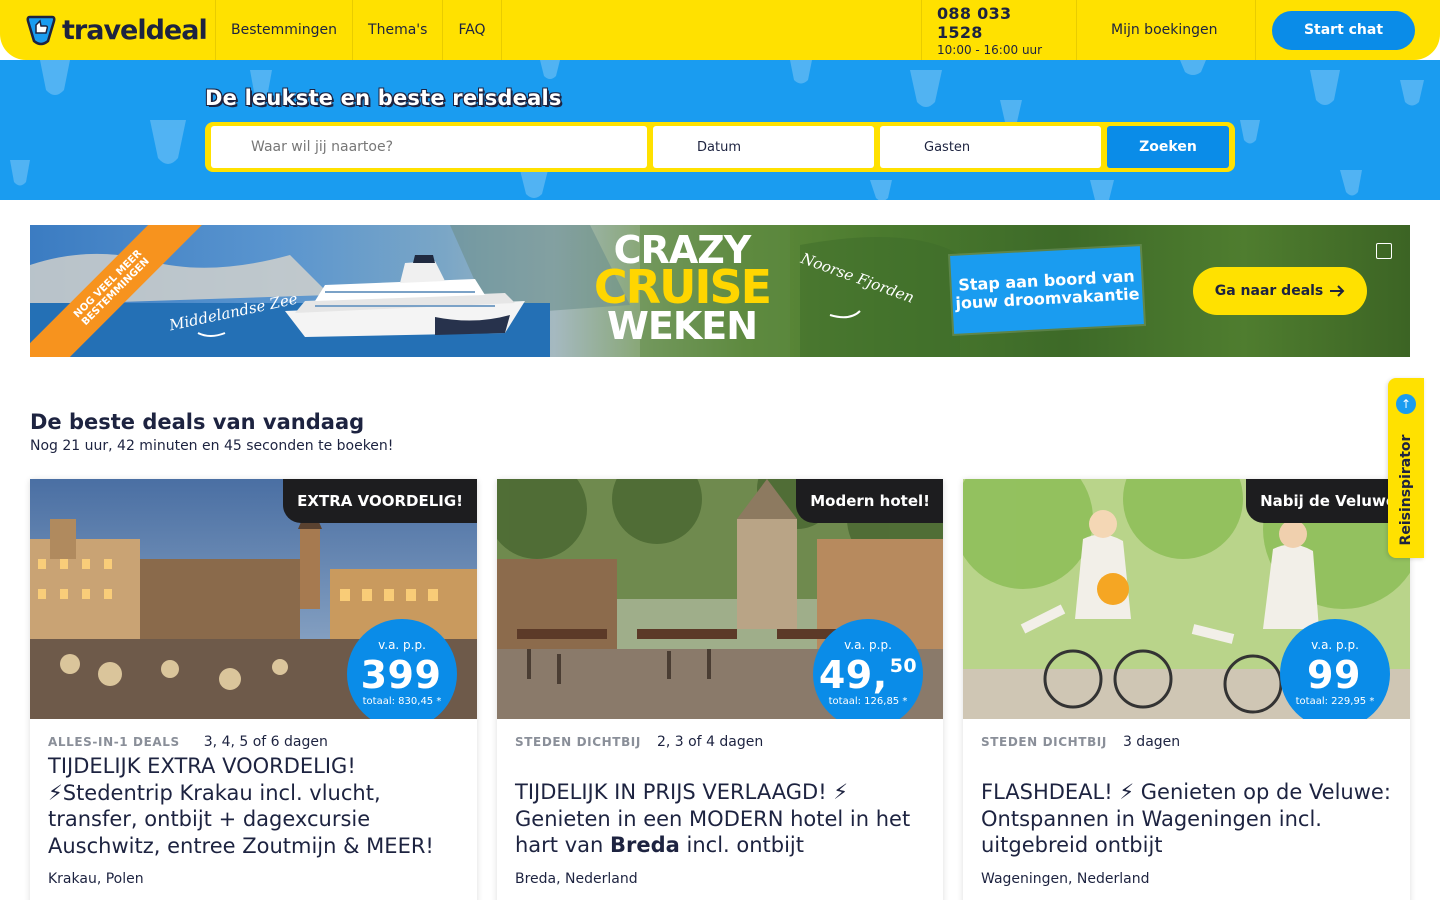  What do you see at coordinates (397, 30) in the screenshot?
I see `nav-themas: Thema's` at bounding box center [397, 30].